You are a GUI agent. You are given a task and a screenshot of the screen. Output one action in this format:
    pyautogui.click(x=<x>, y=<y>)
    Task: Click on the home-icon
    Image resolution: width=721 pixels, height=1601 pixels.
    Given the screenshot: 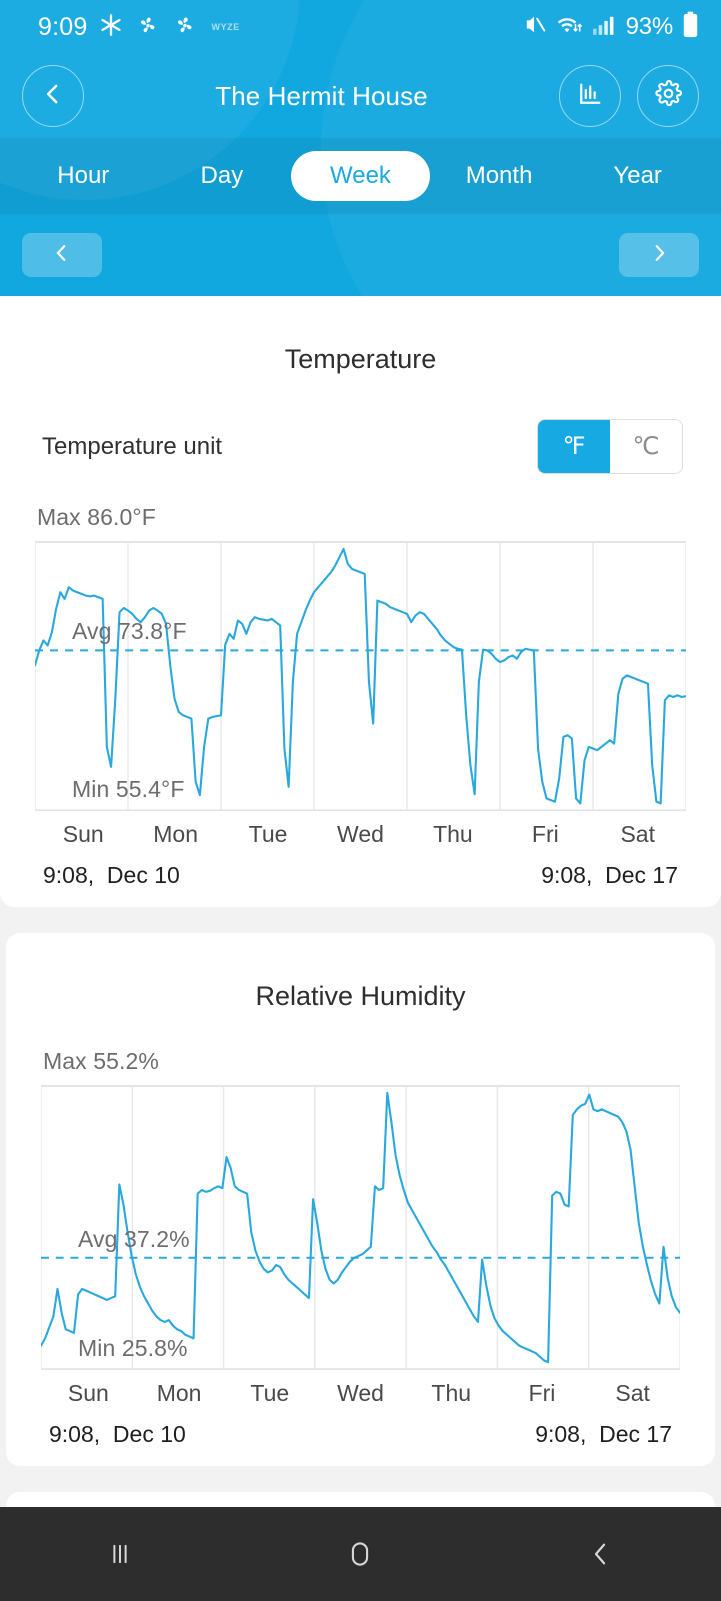 What is the action you would take?
    pyautogui.click(x=360, y=1554)
    